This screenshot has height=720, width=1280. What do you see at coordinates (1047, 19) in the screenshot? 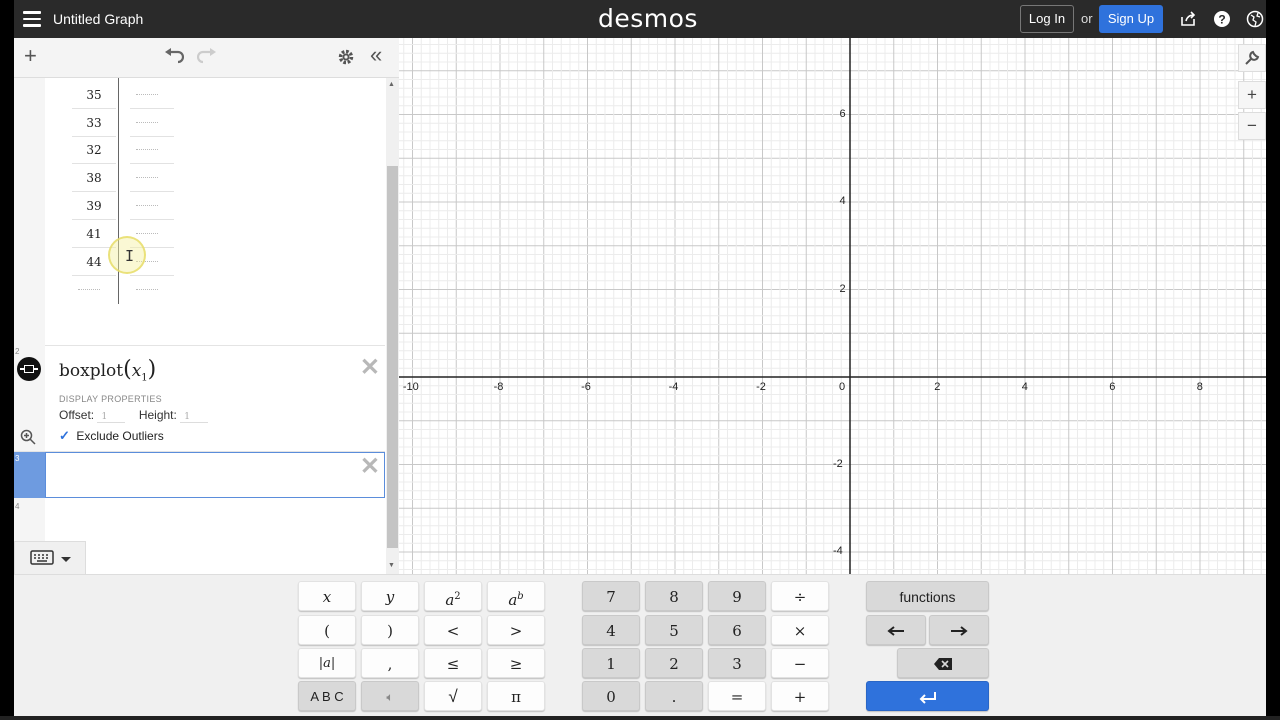
I see `login-button: Log In` at bounding box center [1047, 19].